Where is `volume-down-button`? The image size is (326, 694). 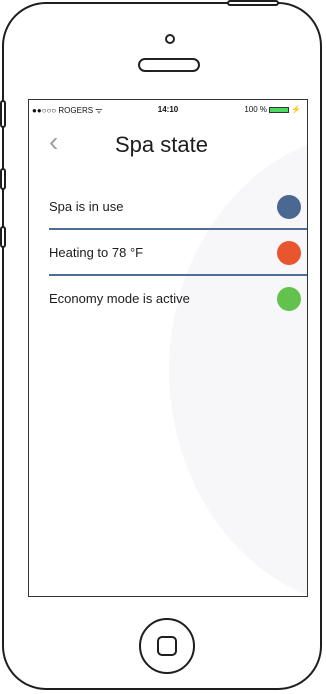
volume-down-button is located at coordinates (3, 237).